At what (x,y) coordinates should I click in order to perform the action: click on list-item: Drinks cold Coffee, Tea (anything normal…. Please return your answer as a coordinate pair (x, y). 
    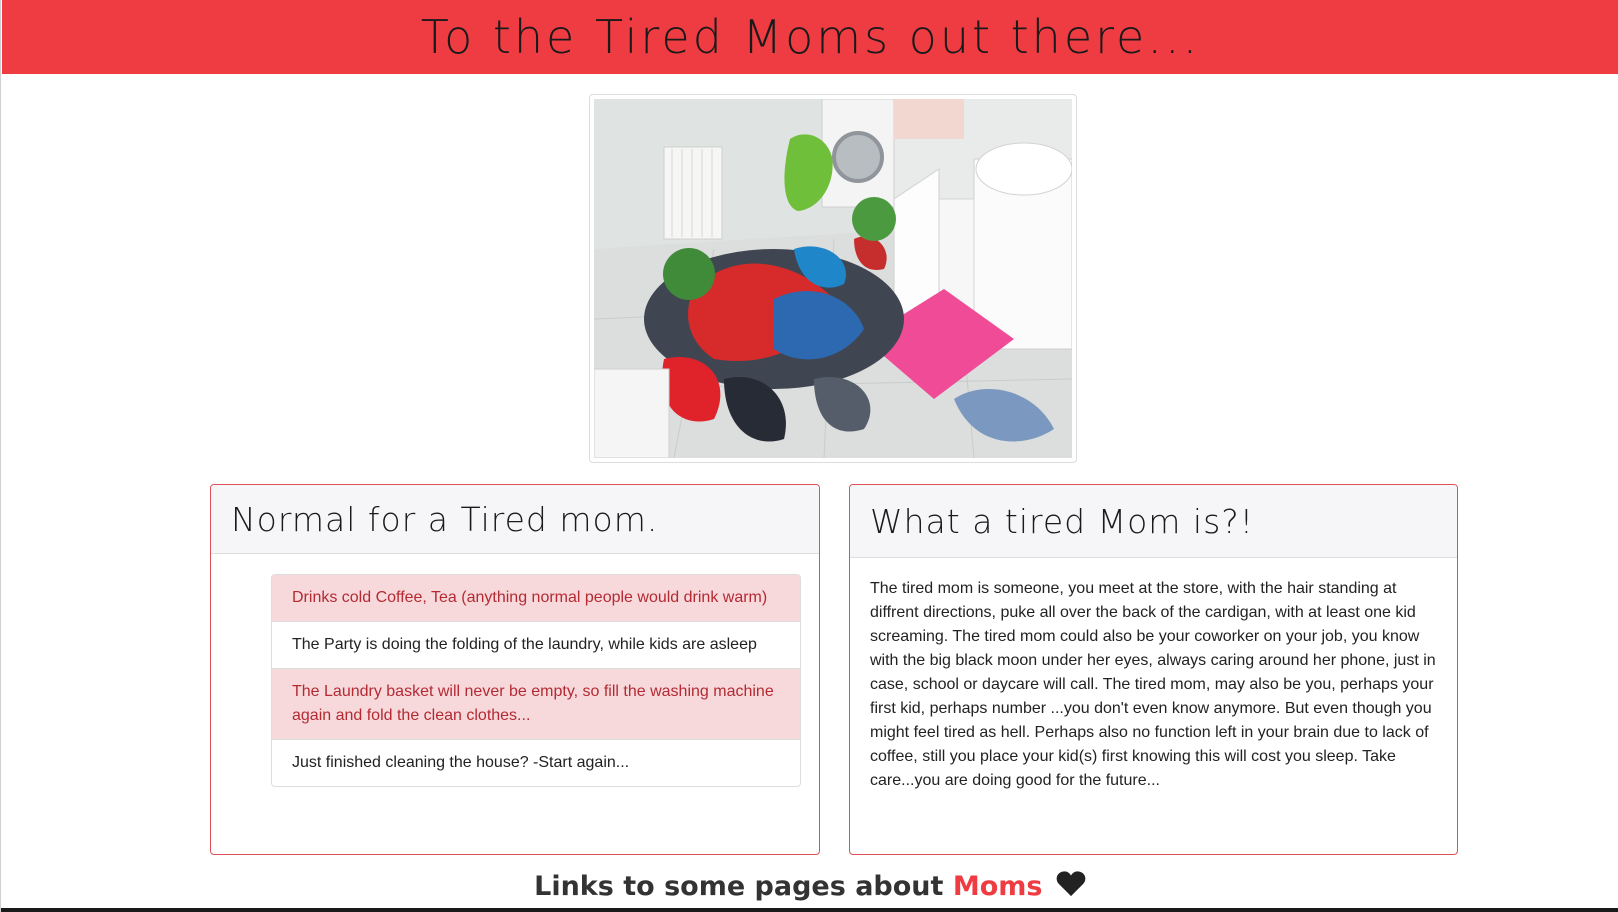
    Looking at the image, I should click on (536, 598).